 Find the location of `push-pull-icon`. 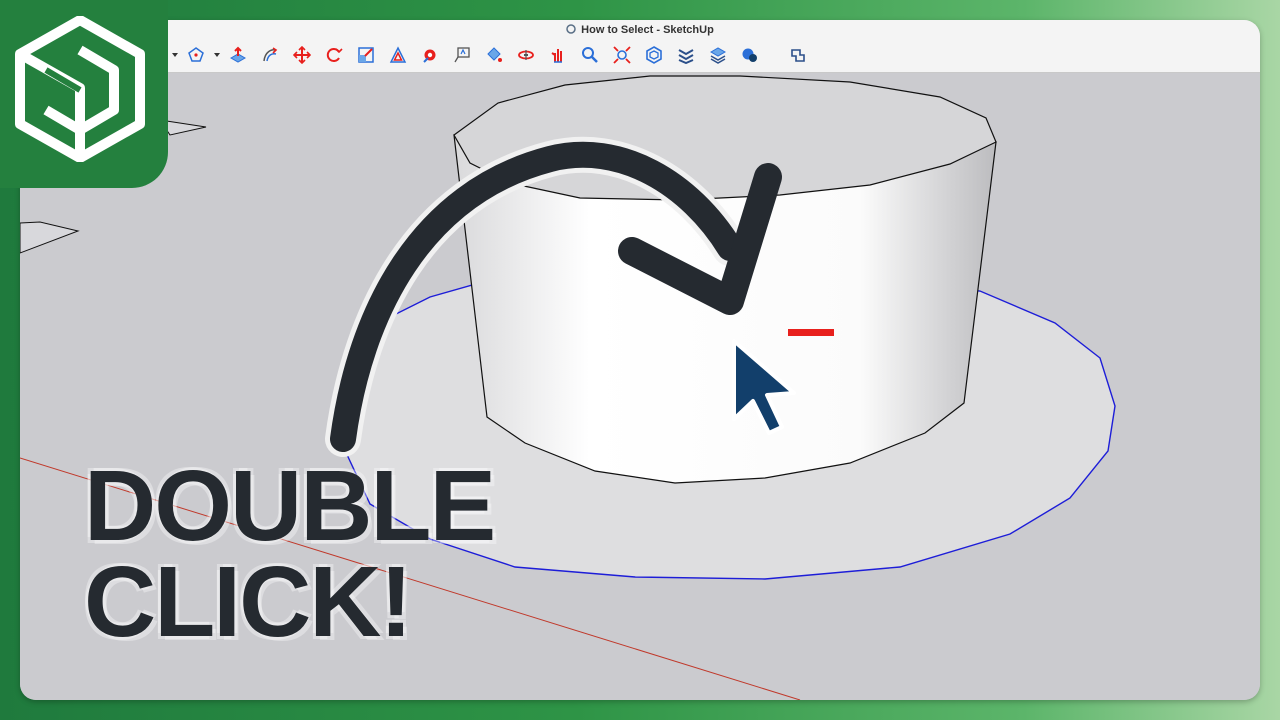

push-pull-icon is located at coordinates (238, 55).